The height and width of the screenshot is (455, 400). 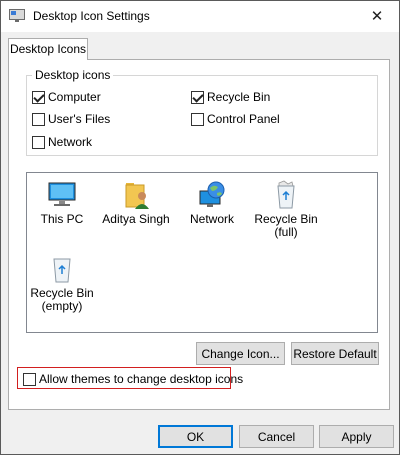 I want to click on monitor-icon, so click(x=62, y=194).